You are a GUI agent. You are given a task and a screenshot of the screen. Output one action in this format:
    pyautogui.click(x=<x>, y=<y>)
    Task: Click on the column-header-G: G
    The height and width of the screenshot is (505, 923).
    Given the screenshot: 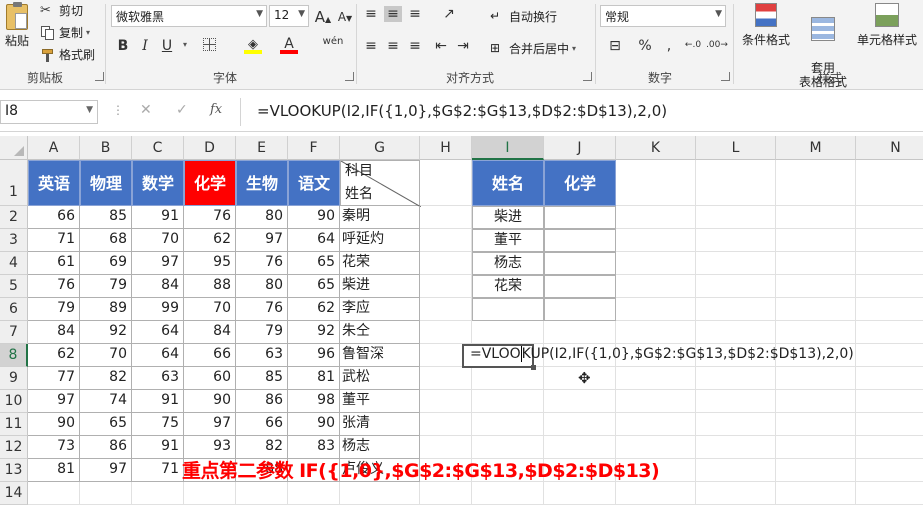 What is the action you would take?
    pyautogui.click(x=380, y=148)
    